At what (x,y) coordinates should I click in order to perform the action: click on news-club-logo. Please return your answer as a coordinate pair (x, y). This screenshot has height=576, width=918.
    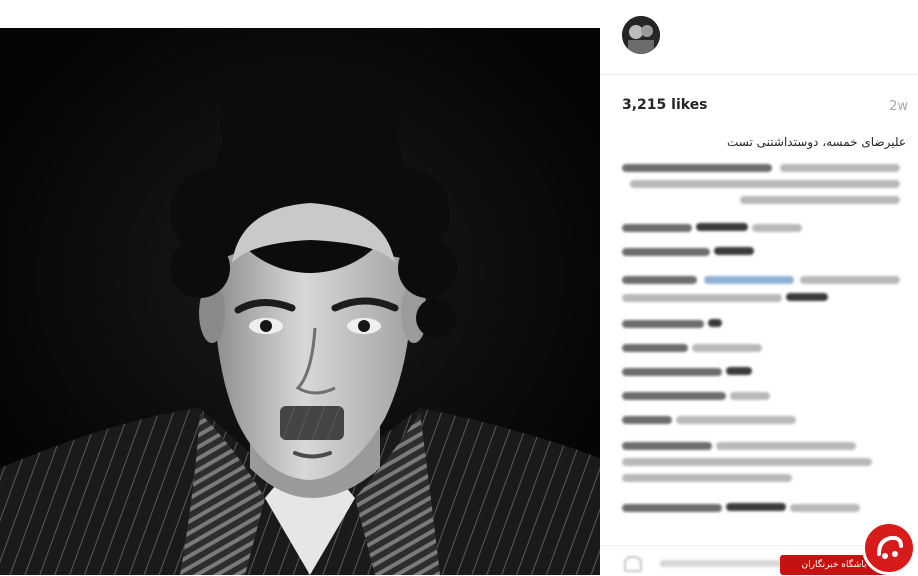
    Looking at the image, I should click on (889, 548).